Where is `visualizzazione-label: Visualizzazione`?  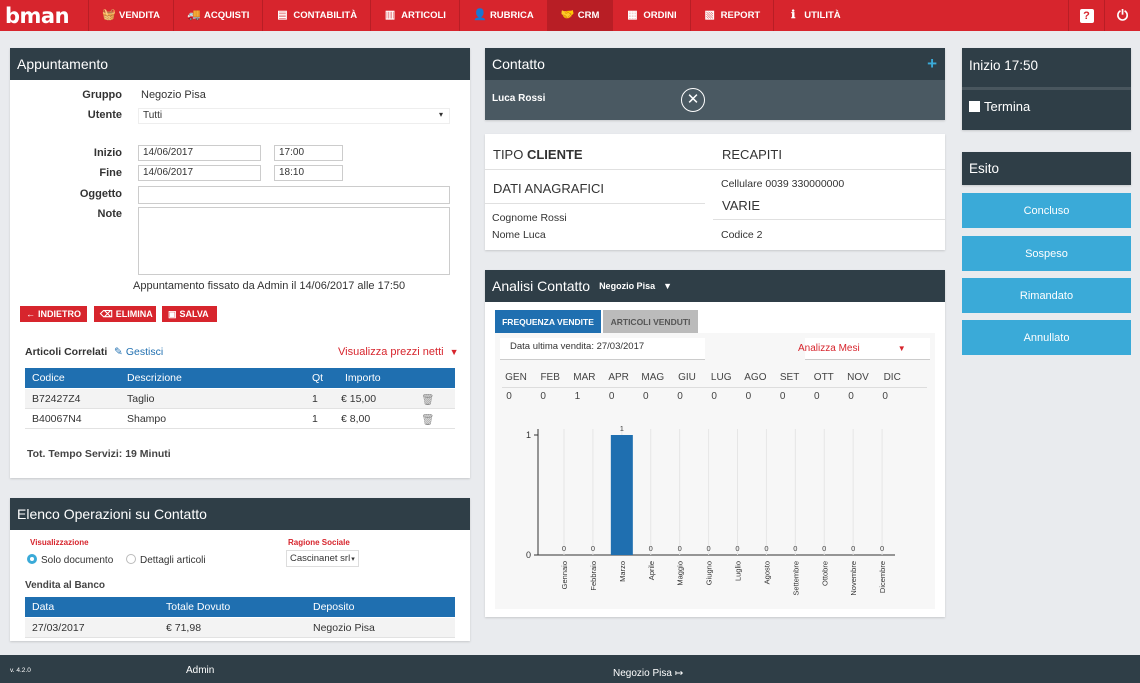 visualizzazione-label: Visualizzazione is located at coordinates (59, 542).